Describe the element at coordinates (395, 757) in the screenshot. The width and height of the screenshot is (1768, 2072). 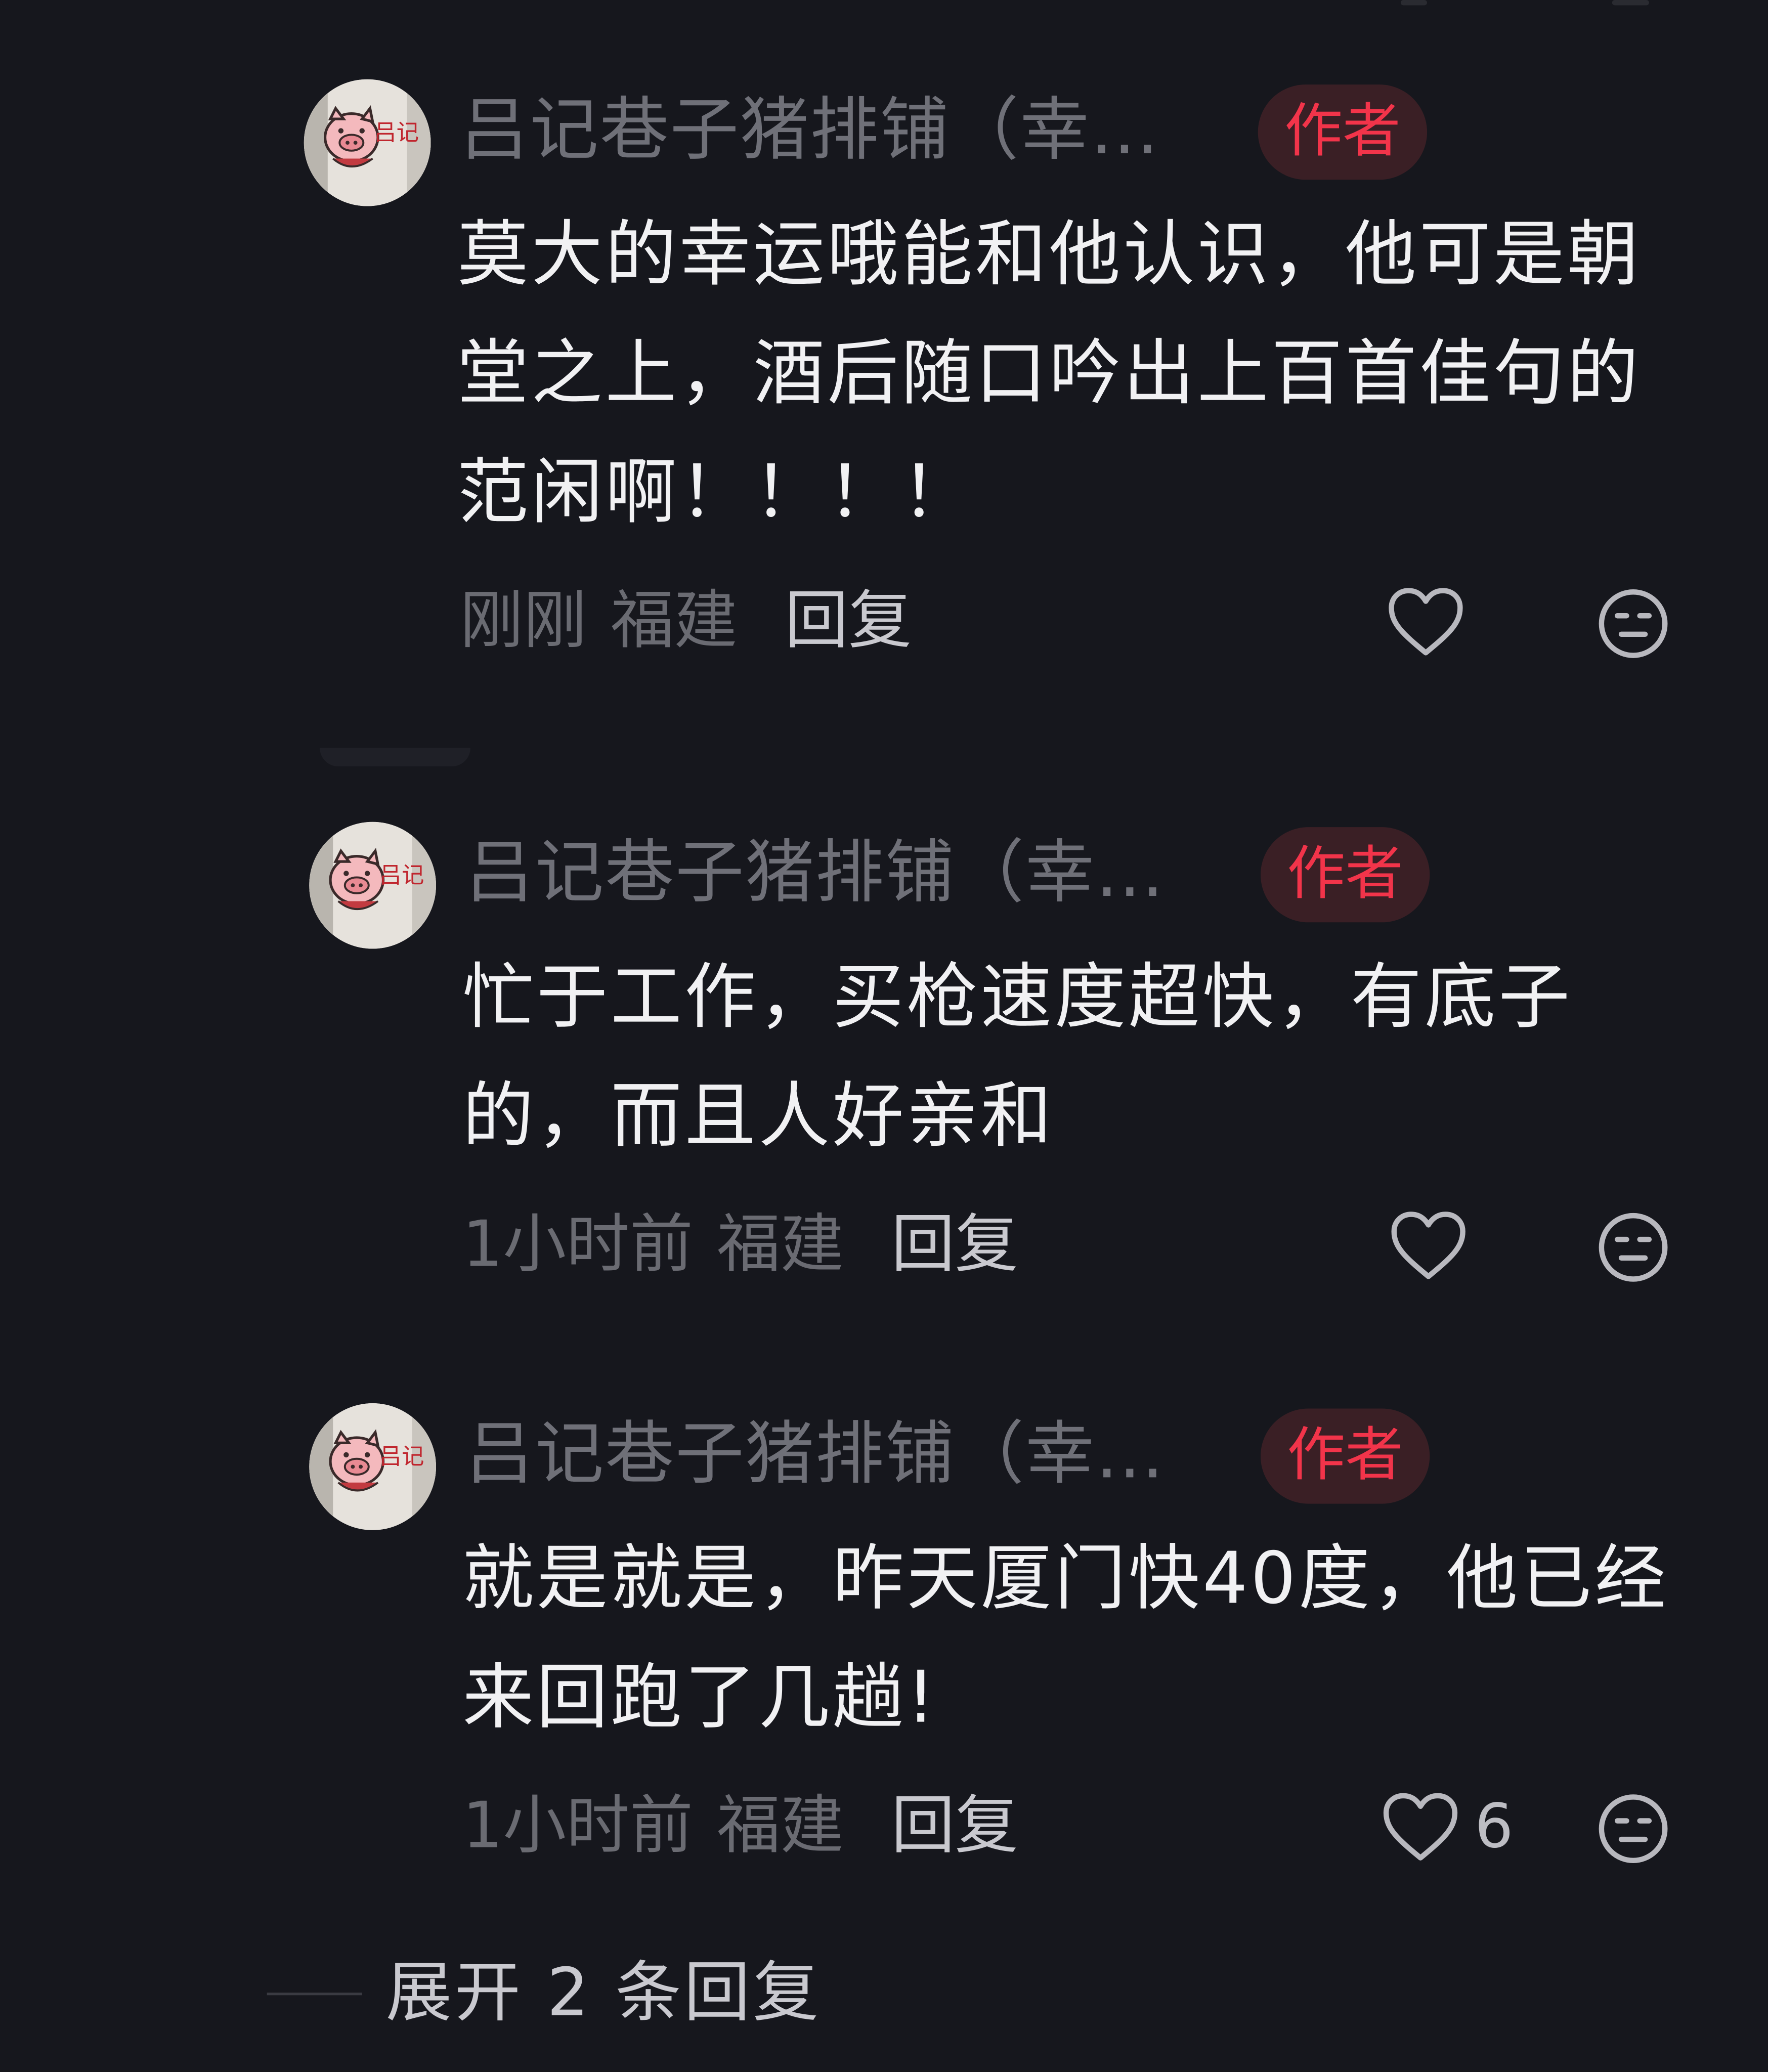
I see `divider-tab` at that location.